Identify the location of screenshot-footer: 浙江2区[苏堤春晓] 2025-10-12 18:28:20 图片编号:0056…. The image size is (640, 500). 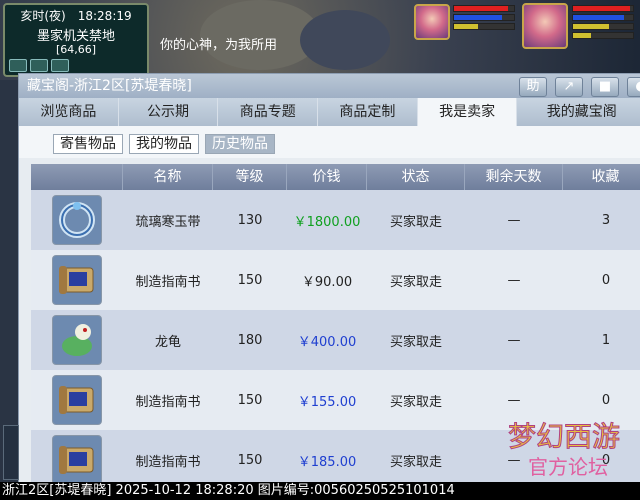
(320, 491).